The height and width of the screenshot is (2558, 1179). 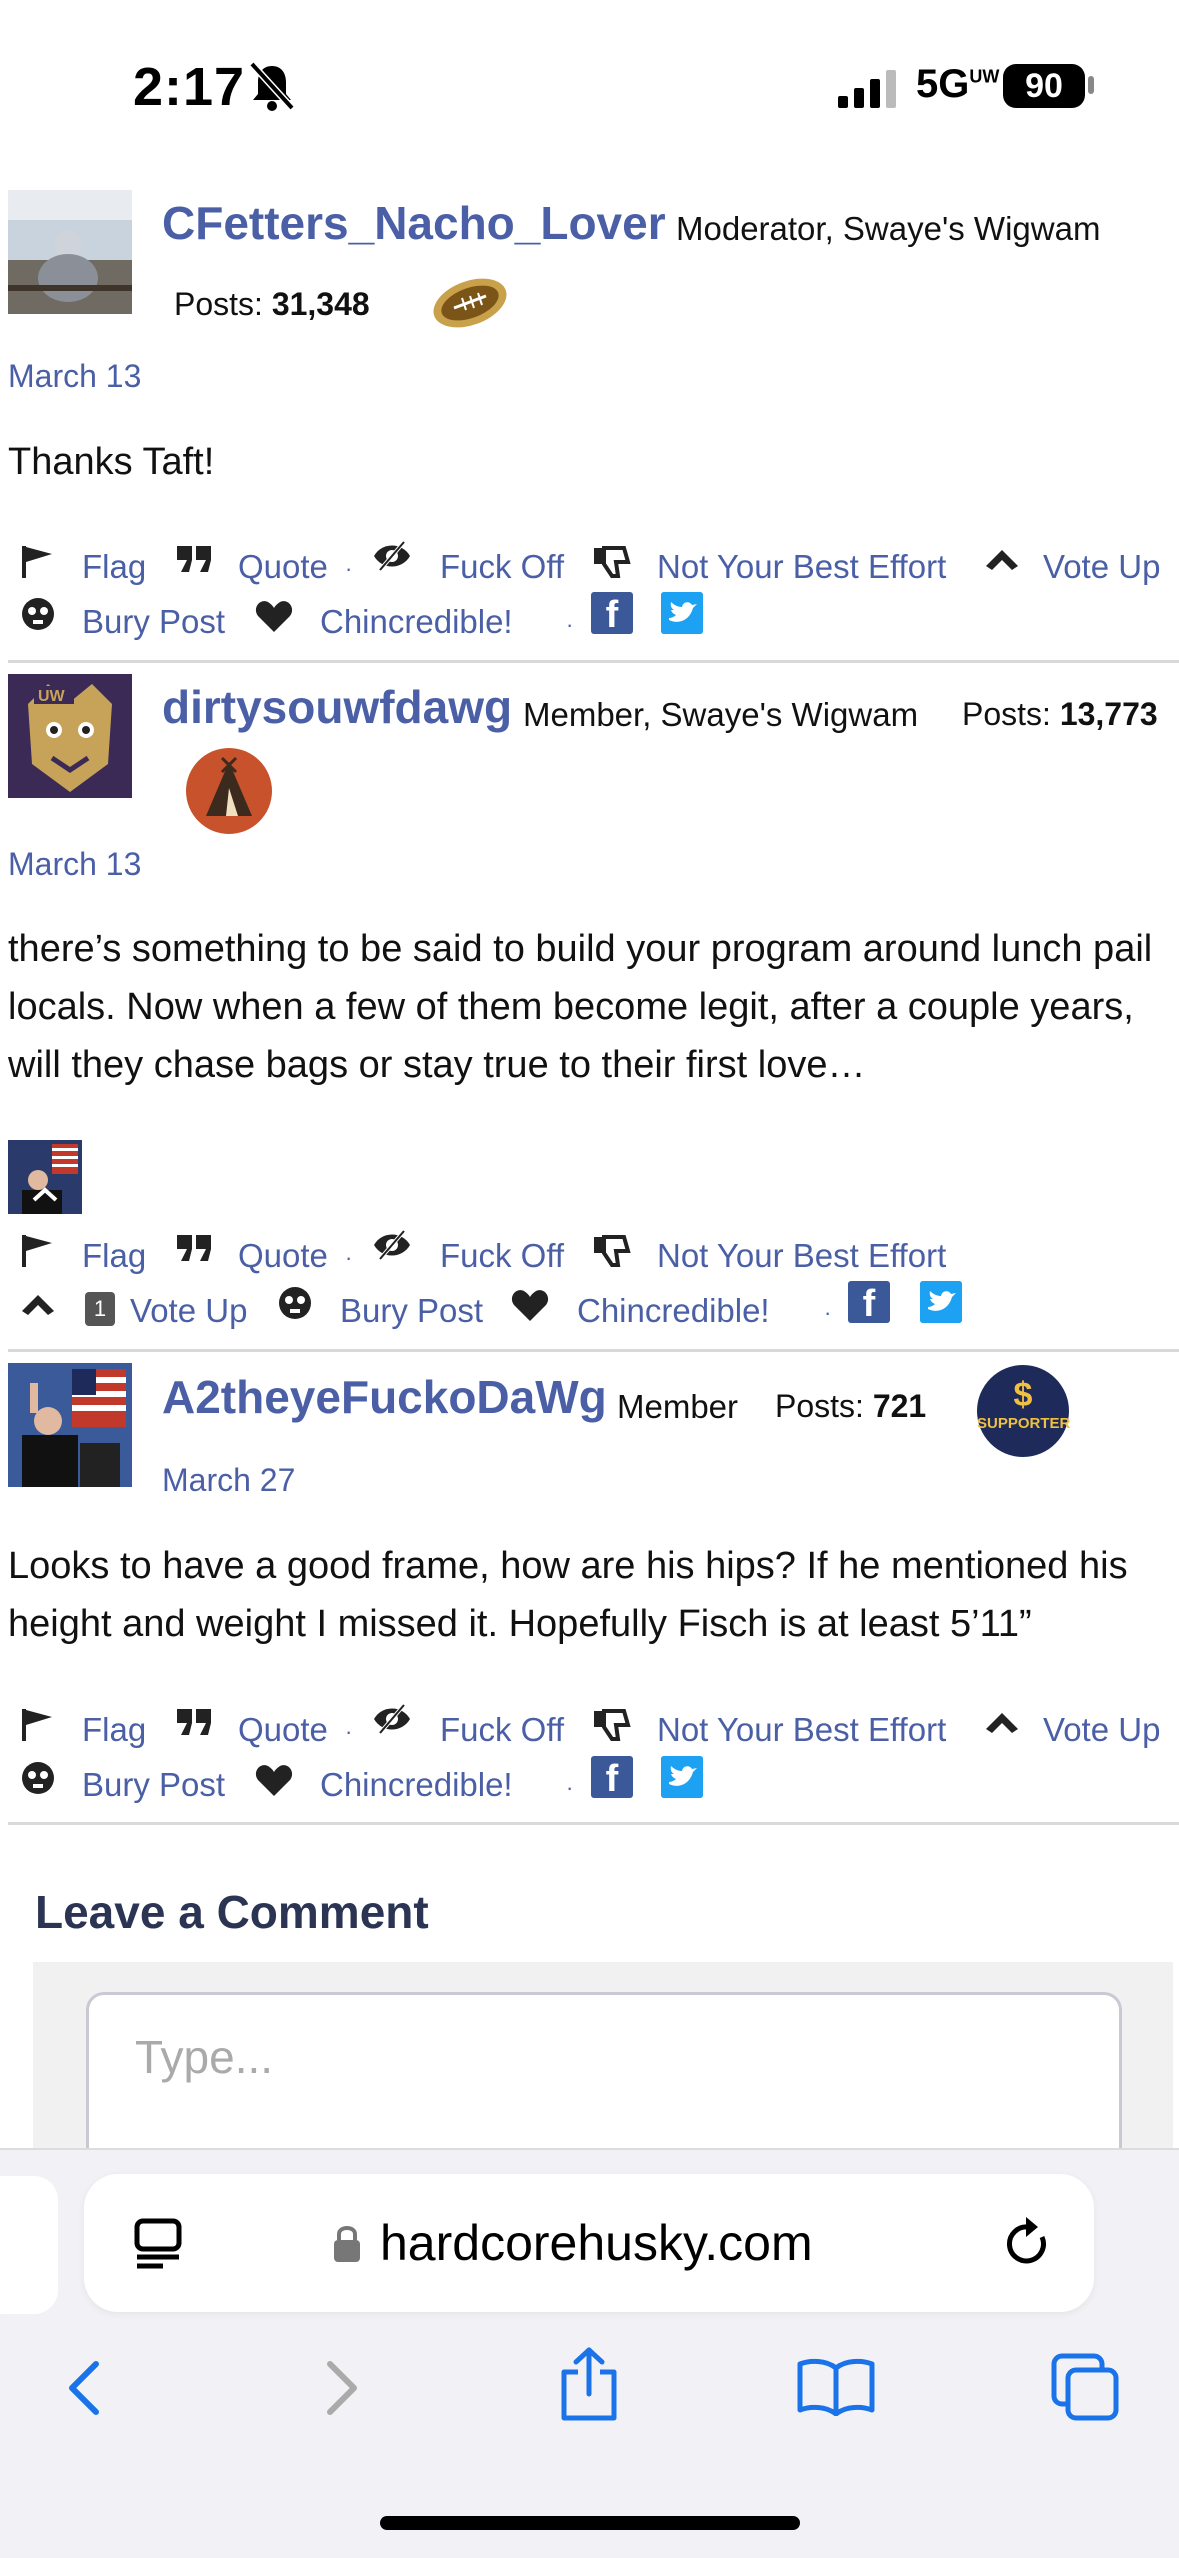 What do you see at coordinates (228, 1480) in the screenshot?
I see `post-date: March 27` at bounding box center [228, 1480].